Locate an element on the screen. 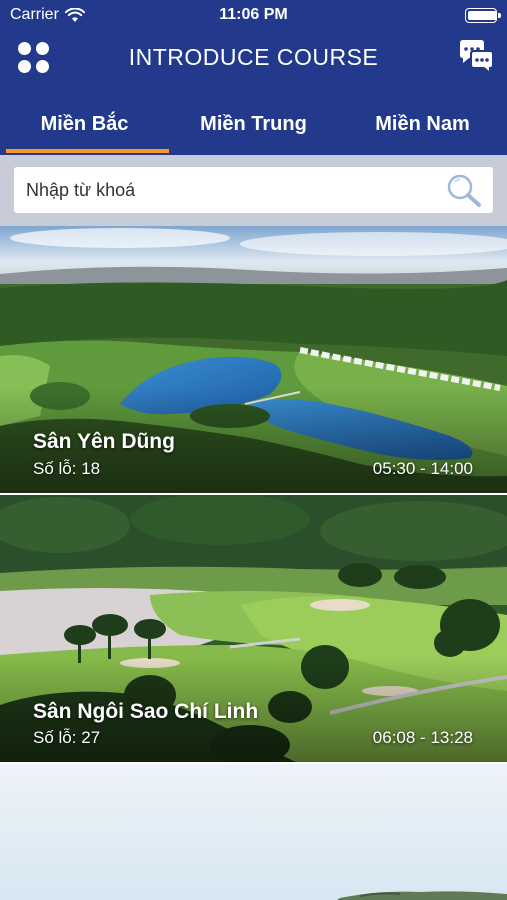  search-box is located at coordinates (253, 190).